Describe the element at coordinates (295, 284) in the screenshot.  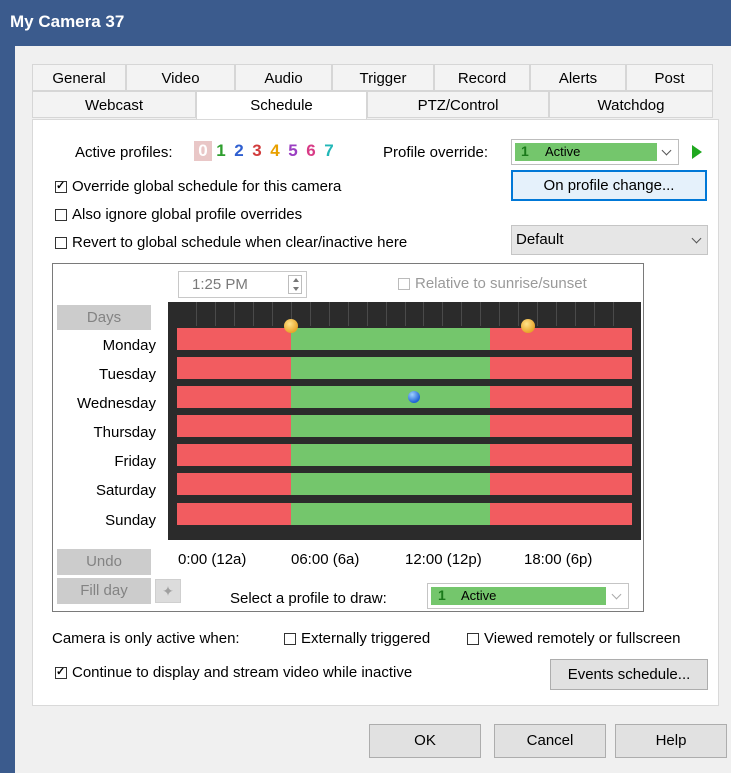
I see `spinner-arrows-icon` at that location.